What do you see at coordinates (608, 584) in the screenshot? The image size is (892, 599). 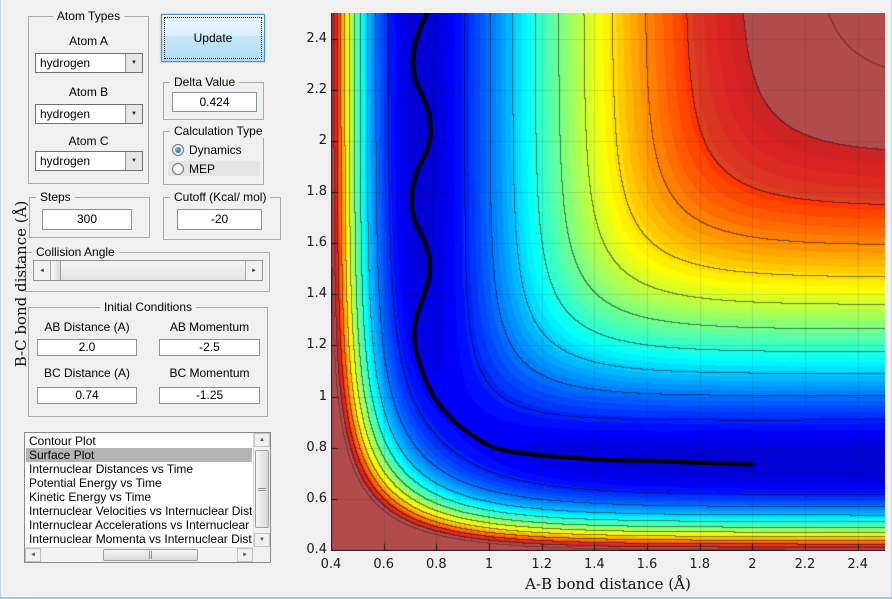 I see `x-axis-label: A-B bond distance (Å)` at bounding box center [608, 584].